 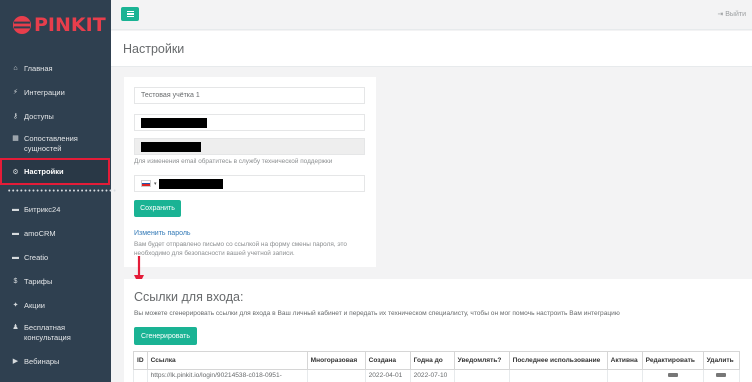 What do you see at coordinates (249, 95) in the screenshot?
I see `account-name-input: Тестовая учётка 1` at bounding box center [249, 95].